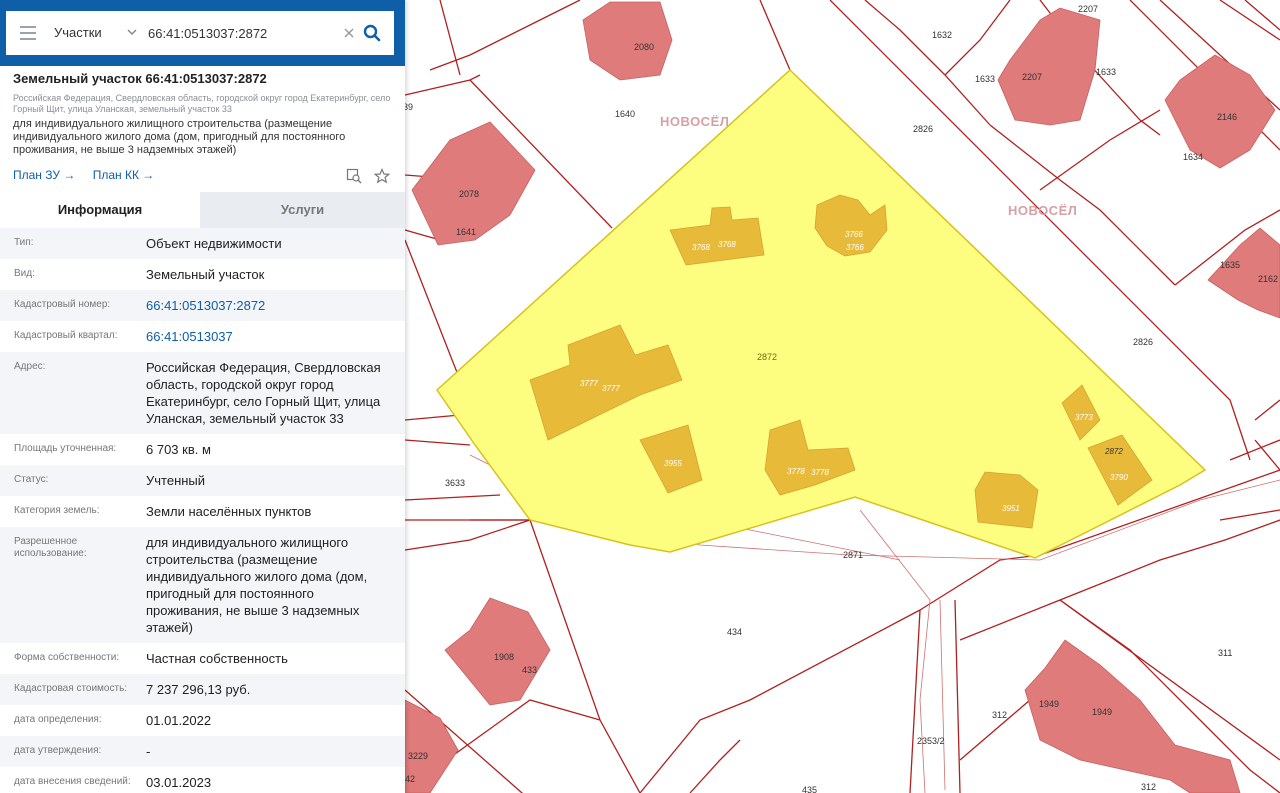 The image size is (1280, 793). I want to click on info-key: Кадастровая стоимость:, so click(71, 688).